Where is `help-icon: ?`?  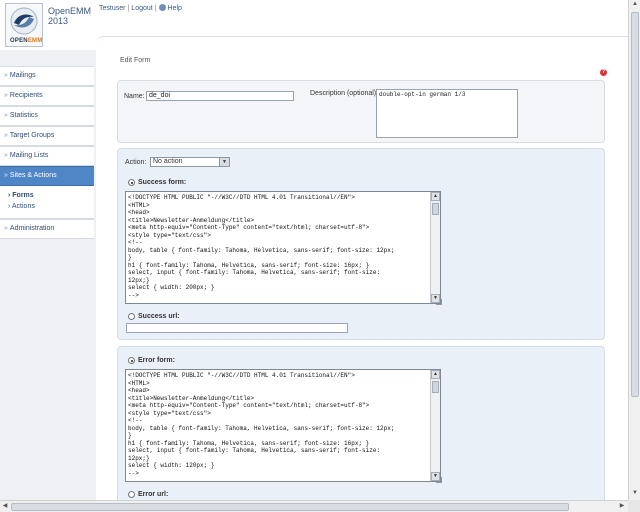
help-icon: ? is located at coordinates (603, 72).